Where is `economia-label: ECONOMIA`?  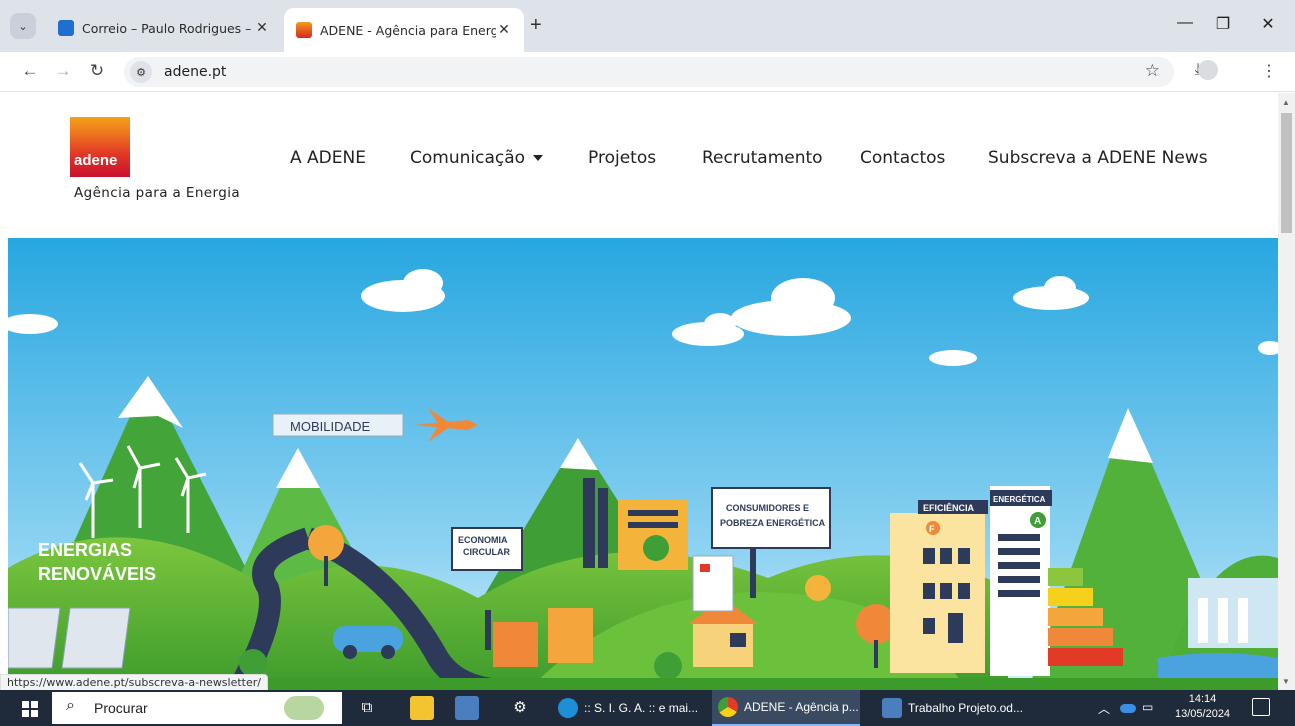 economia-label: ECONOMIA is located at coordinates (483, 540).